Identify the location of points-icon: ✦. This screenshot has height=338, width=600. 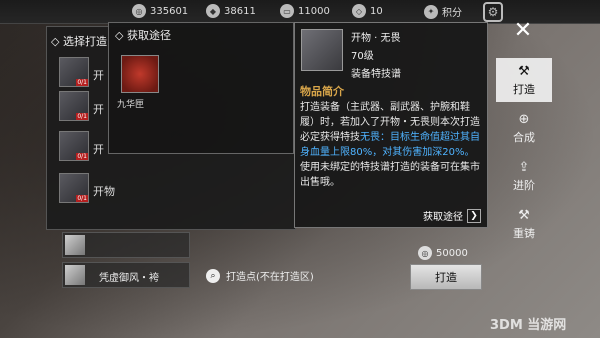
(431, 11).